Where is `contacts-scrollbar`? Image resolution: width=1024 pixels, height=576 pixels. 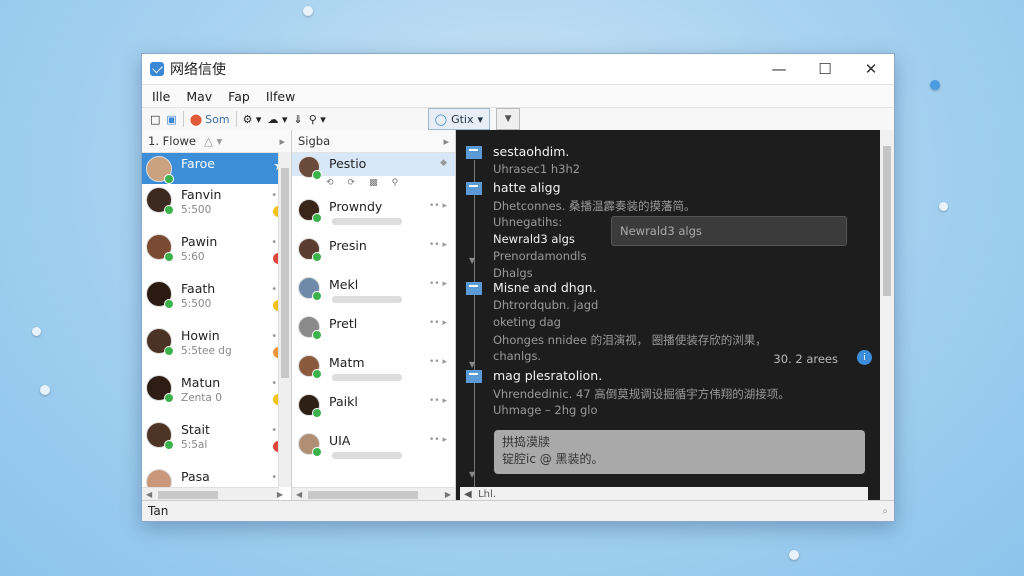
contacts-scrollbar is located at coordinates (284, 319).